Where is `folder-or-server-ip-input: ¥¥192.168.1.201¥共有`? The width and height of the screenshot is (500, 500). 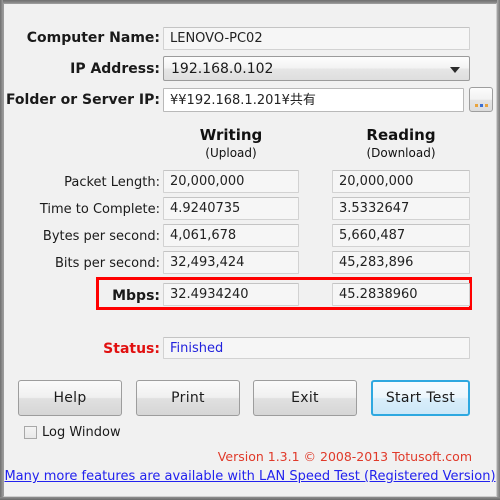 folder-or-server-ip-input: ¥¥192.168.1.201¥共有 is located at coordinates (313, 100).